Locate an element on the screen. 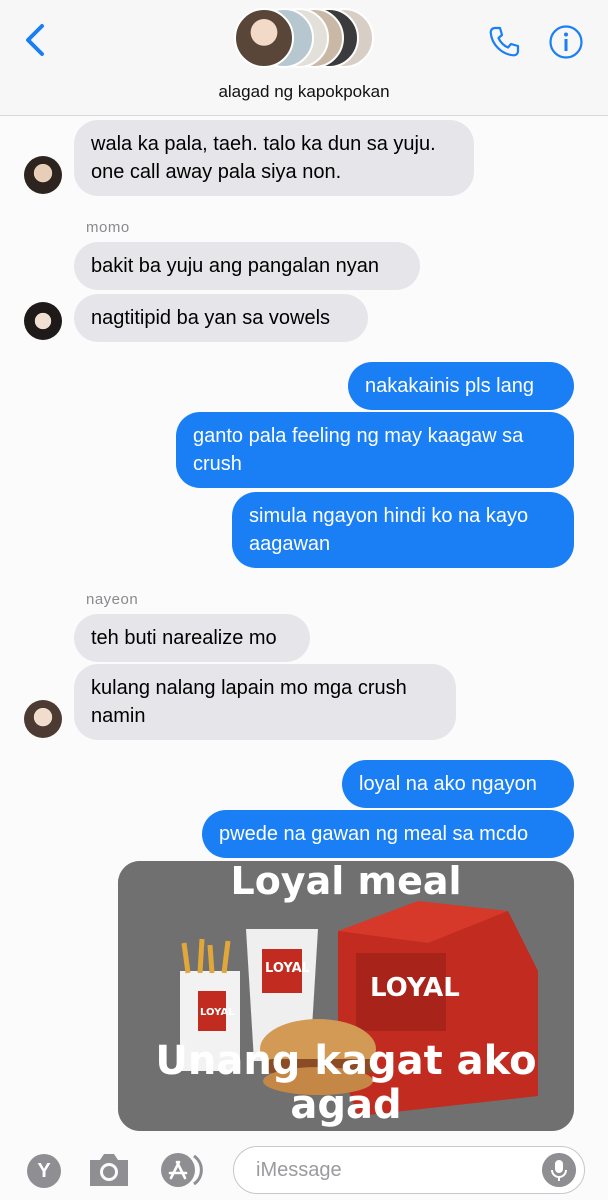 The width and height of the screenshot is (608, 1200). conversation-header: alagad ng kapokpokan is located at coordinates (304, 58).